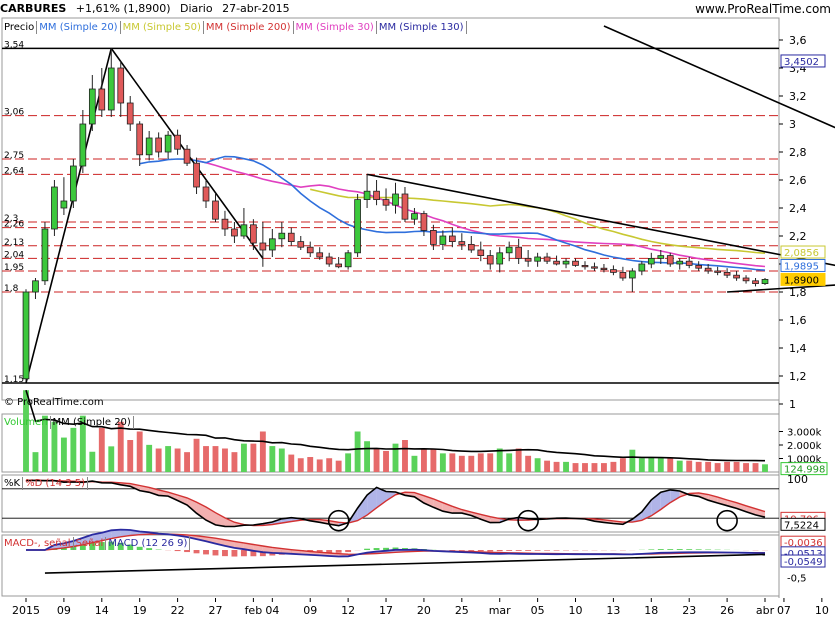 The image size is (835, 620). Describe the element at coordinates (54, 402) in the screenshot. I see `copyright-label: © ProRealTime.com` at that location.